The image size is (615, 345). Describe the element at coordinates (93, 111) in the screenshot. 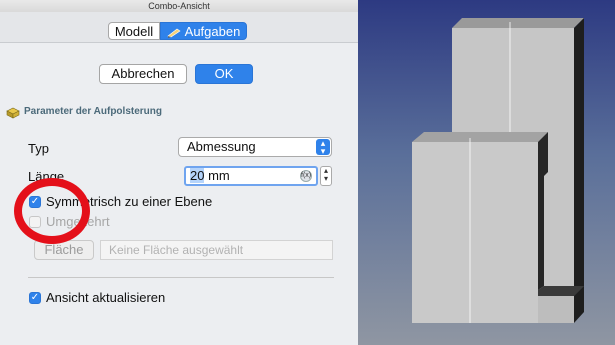

I see `section-title: Parameter der Aufpolsterung` at that location.